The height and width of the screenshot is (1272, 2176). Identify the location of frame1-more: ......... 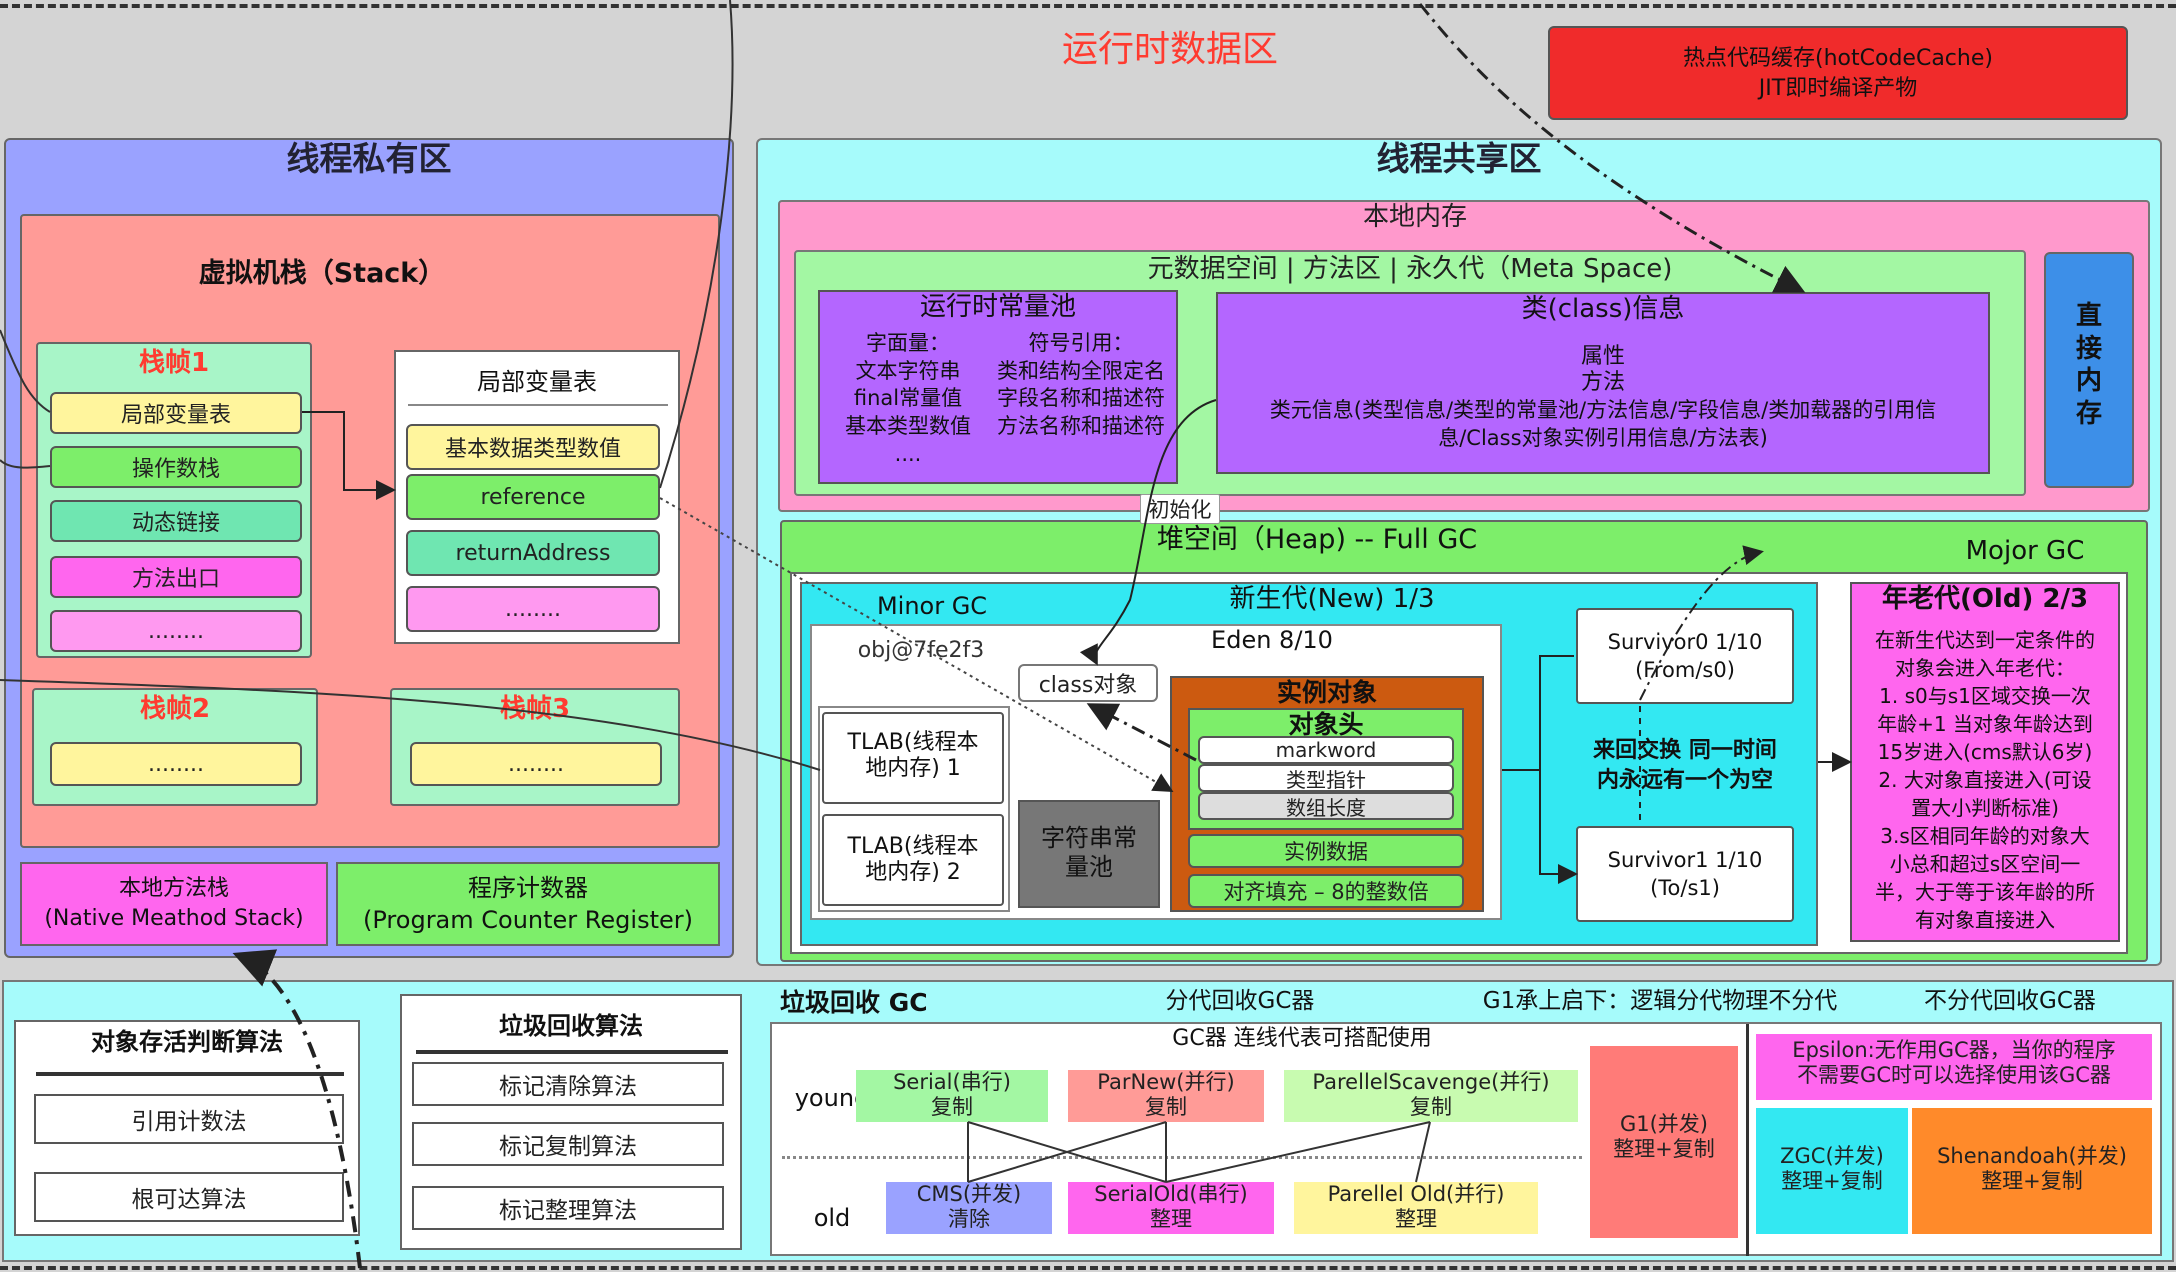
(176, 631).